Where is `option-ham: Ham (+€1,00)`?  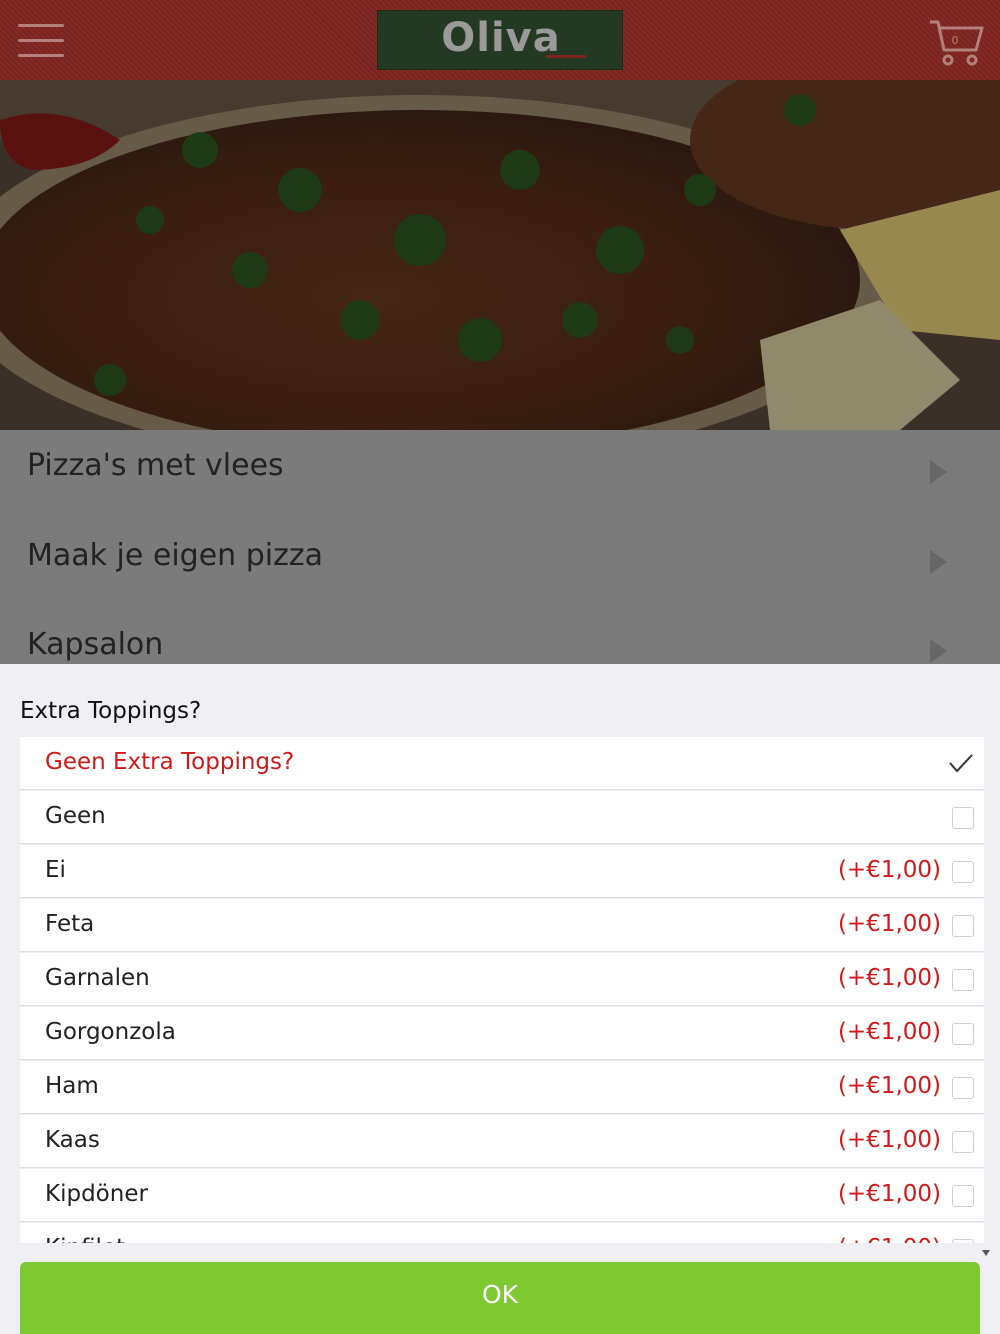 option-ham: Ham (+€1,00) is located at coordinates (502, 1087).